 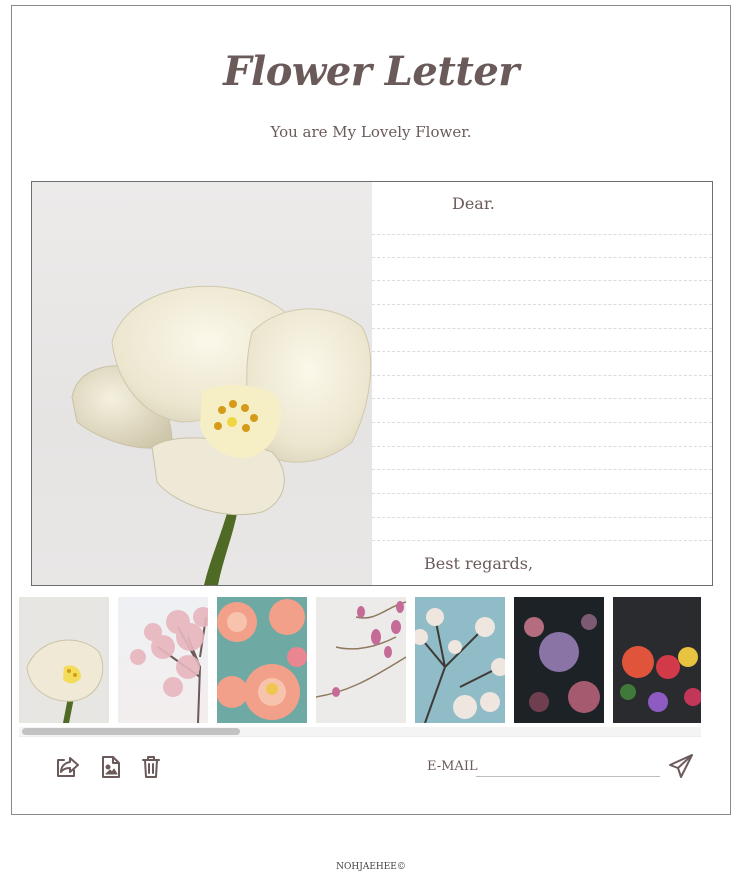 I want to click on email-field, so click(x=568, y=767).